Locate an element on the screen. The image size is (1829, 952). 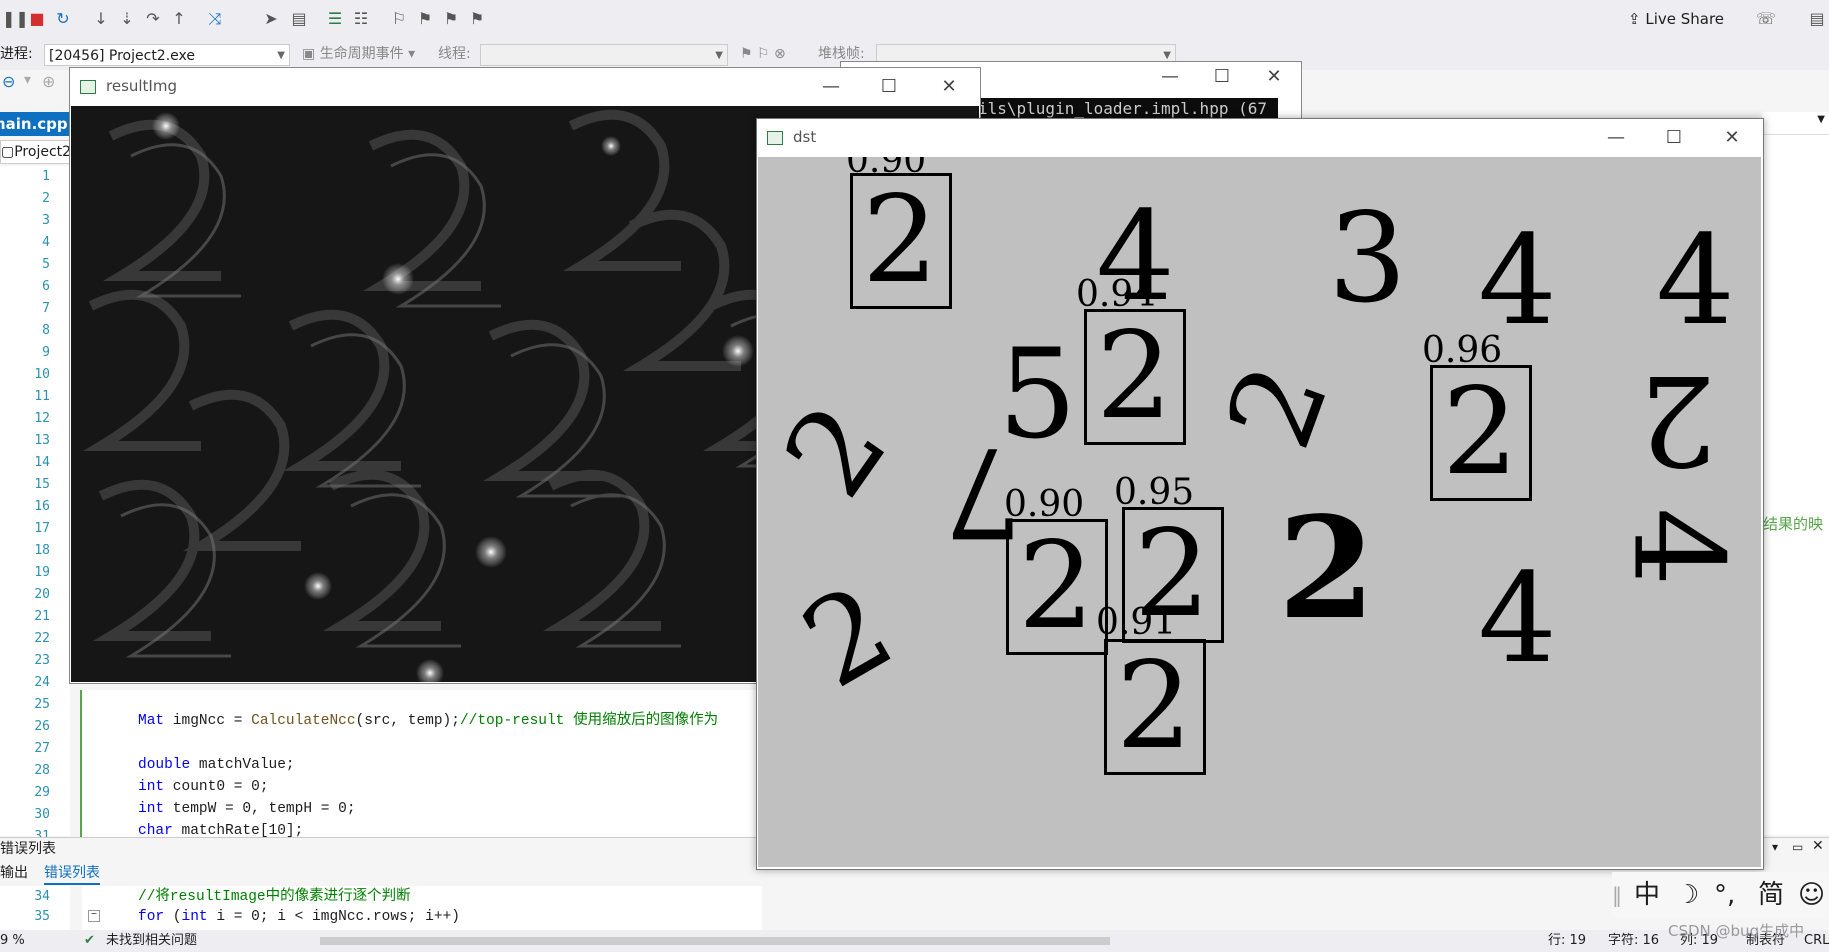
resultimg-titlebar: resultImg — ☐ ✕ is located at coordinates (525, 87).